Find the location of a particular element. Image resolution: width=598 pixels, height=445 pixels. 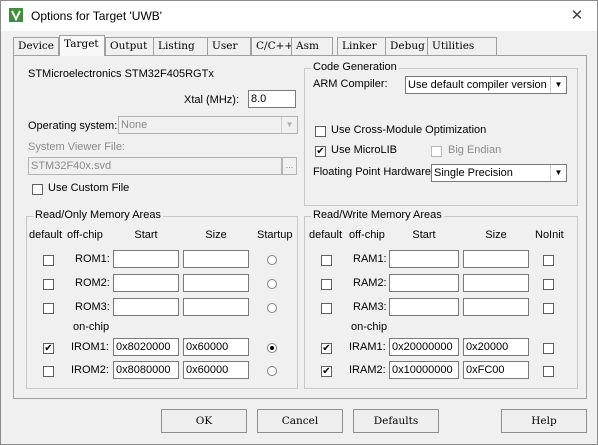

iram2-size-input: 0xFC00 is located at coordinates (496, 370).